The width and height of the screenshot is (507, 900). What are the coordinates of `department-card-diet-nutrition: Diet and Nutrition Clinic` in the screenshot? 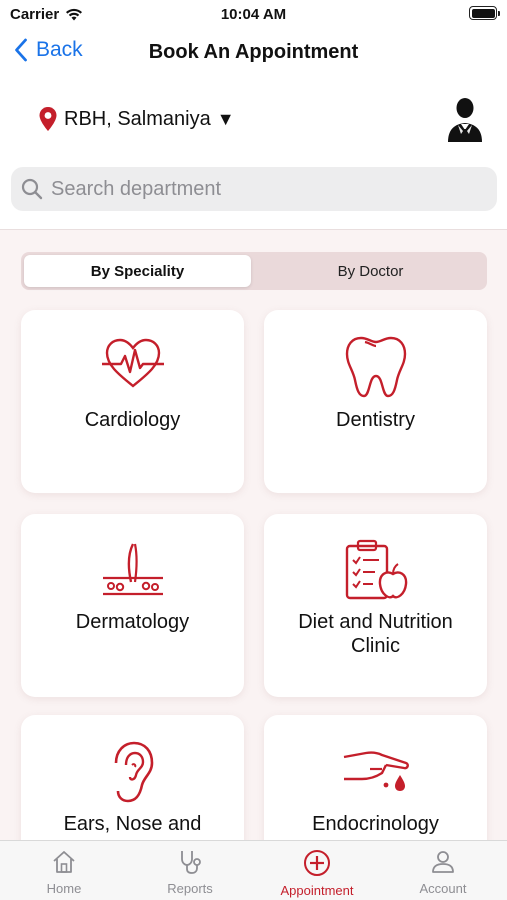 It's located at (375, 605).